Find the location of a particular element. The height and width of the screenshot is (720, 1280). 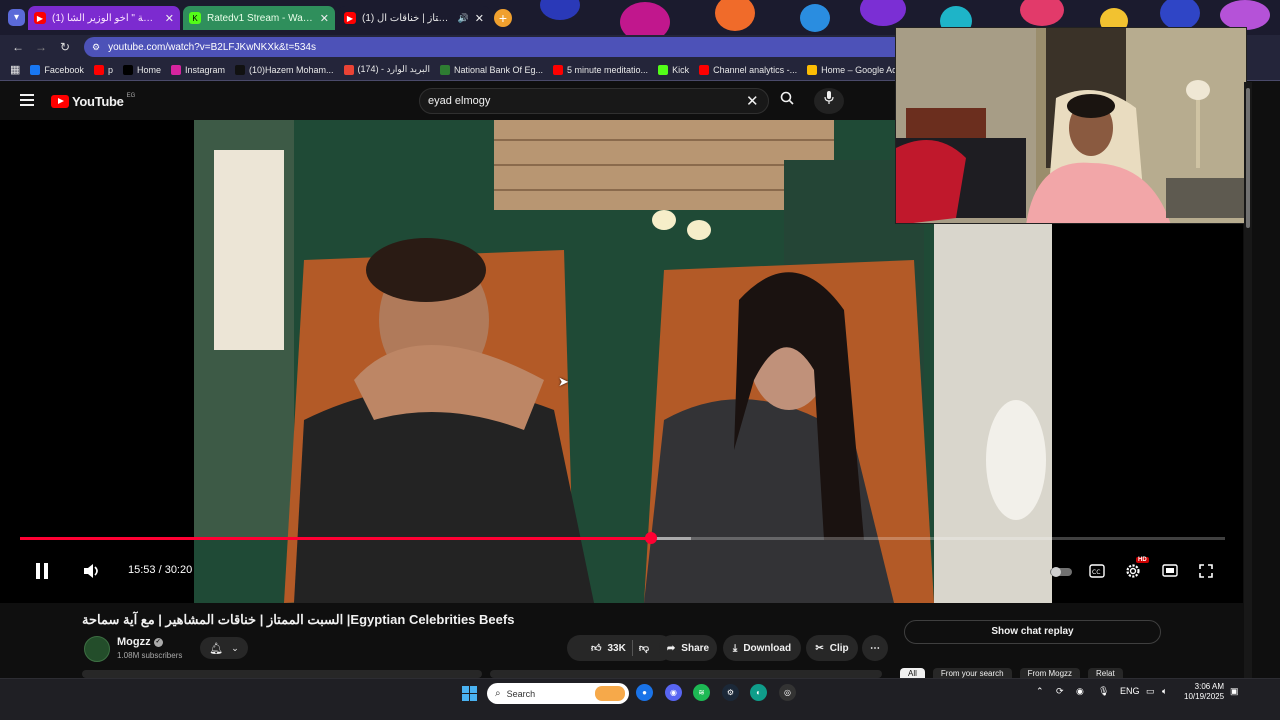

speaker-icon: 🔈︎ is located at coordinates (1164, 691).